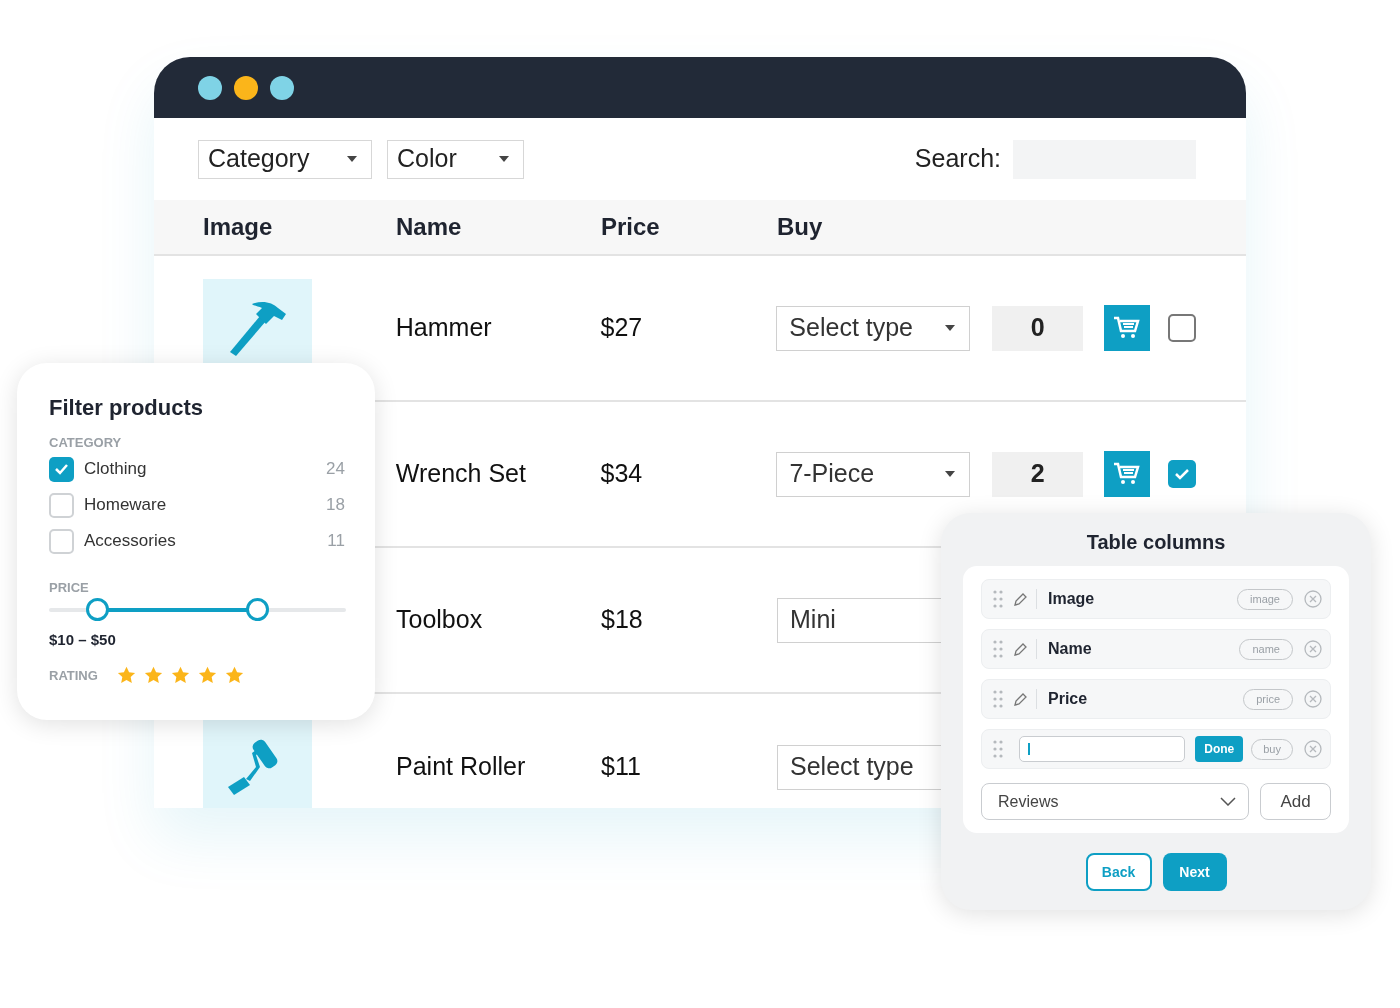 This screenshot has width=1400, height=1008. I want to click on quantity-field: 2, so click(1038, 474).